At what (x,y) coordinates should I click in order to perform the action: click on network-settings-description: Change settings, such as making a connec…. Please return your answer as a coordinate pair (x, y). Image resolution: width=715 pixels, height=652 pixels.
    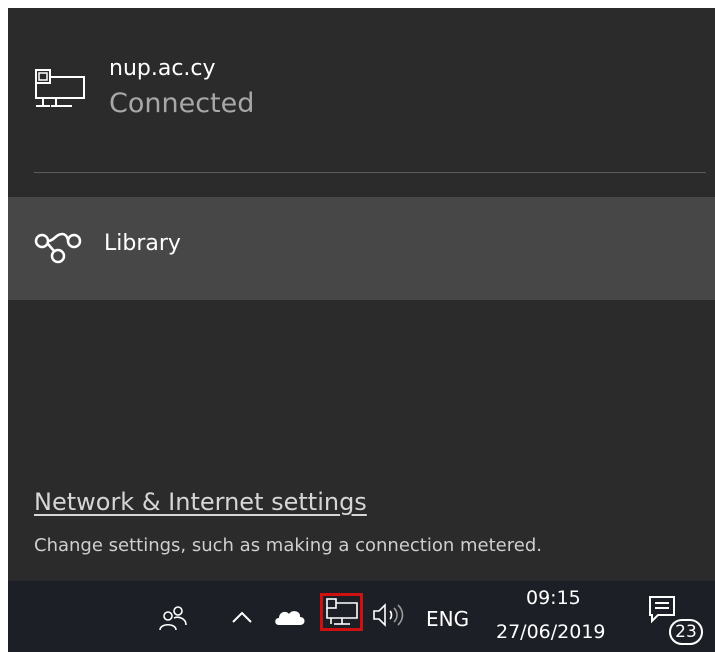
    Looking at the image, I should click on (288, 545).